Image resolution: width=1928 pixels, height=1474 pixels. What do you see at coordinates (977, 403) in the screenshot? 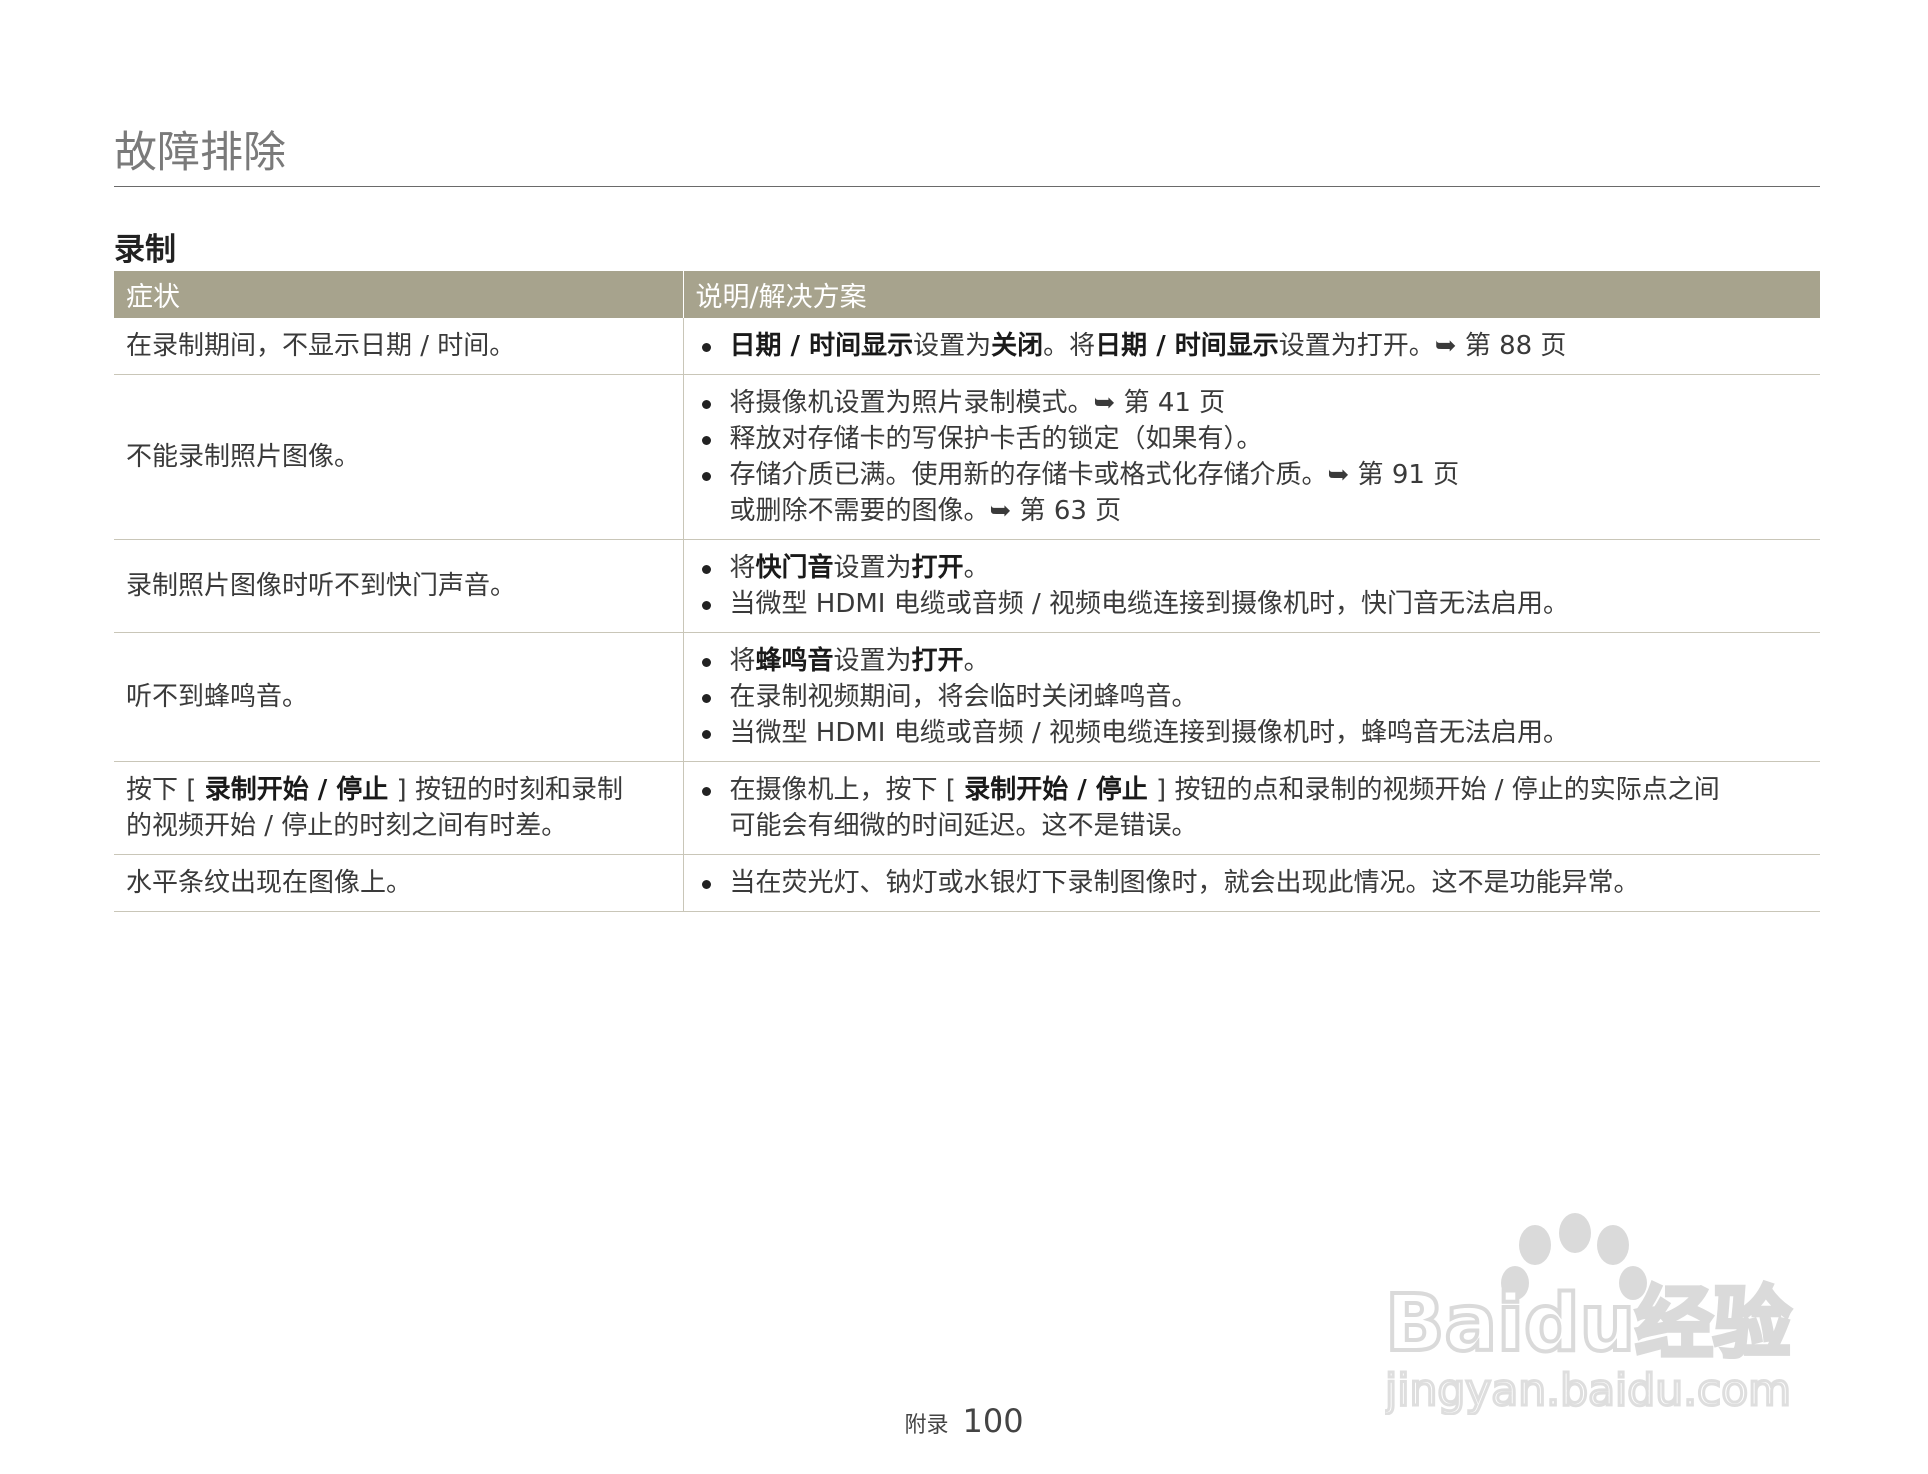
I see `text-span: 将摄像机设置为照片录制模式。➥ 第 41 页` at bounding box center [977, 403].